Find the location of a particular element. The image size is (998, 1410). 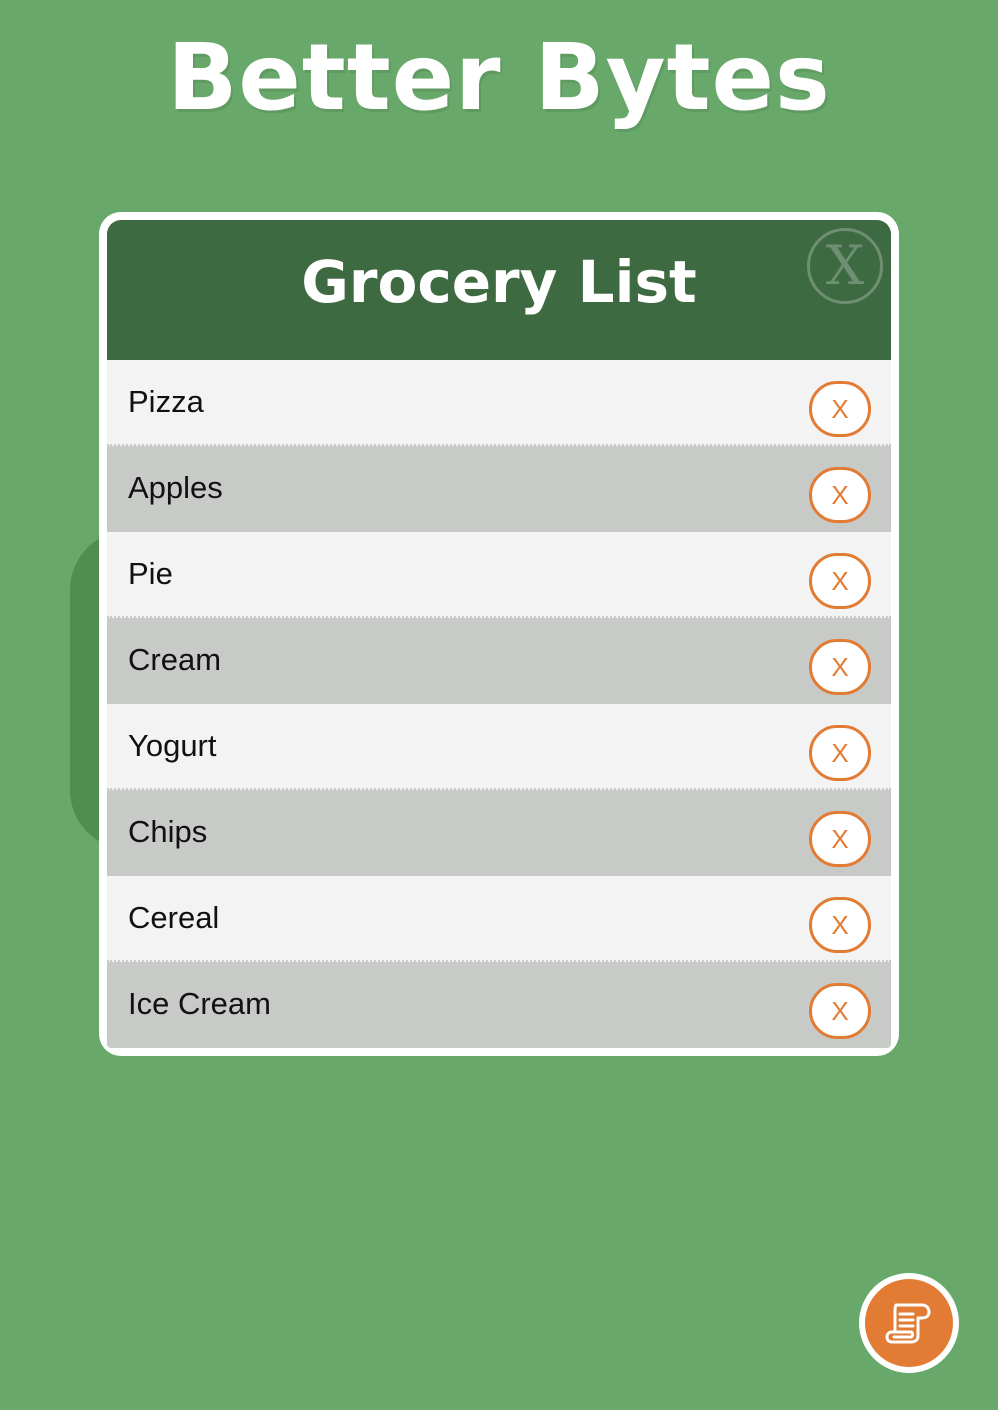

list-item: Yogurt X is located at coordinates (499, 747).